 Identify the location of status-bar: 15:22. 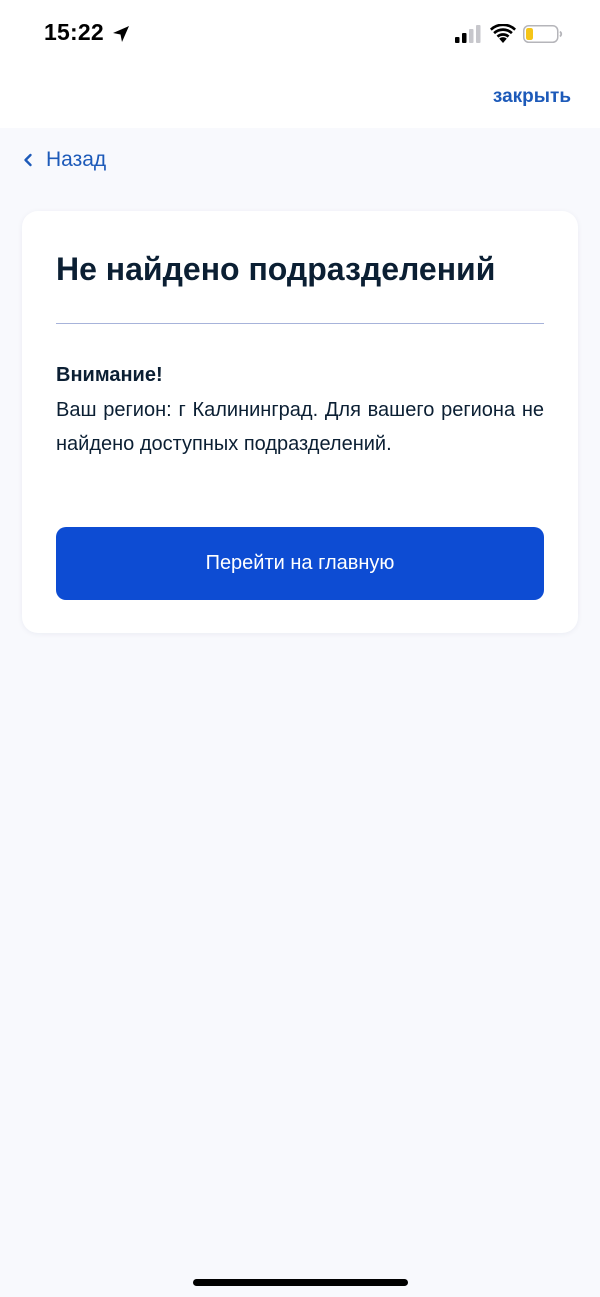
(300, 34).